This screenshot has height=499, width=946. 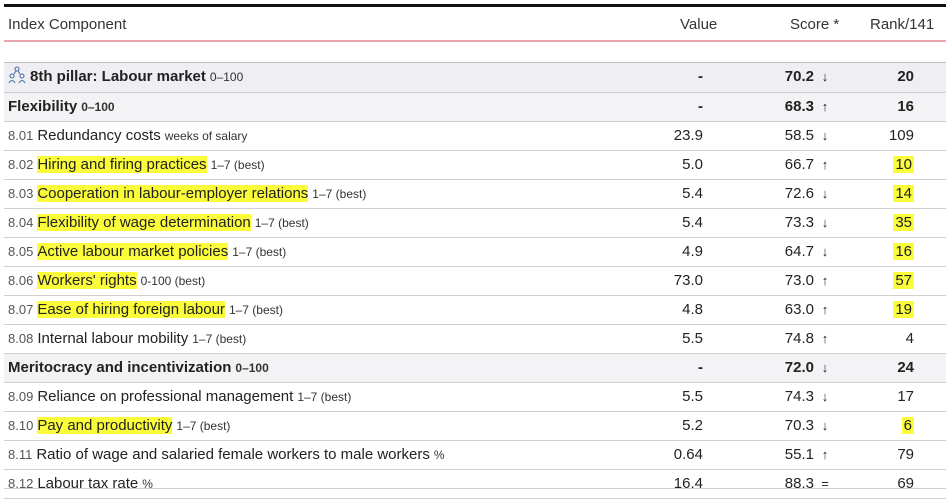 I want to click on header-value: Value, so click(x=699, y=24).